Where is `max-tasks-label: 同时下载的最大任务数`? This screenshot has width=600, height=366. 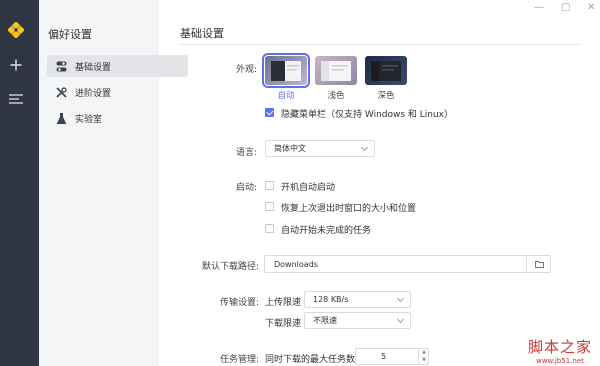
max-tasks-label: 同时下载的最大任务数 is located at coordinates (310, 360).